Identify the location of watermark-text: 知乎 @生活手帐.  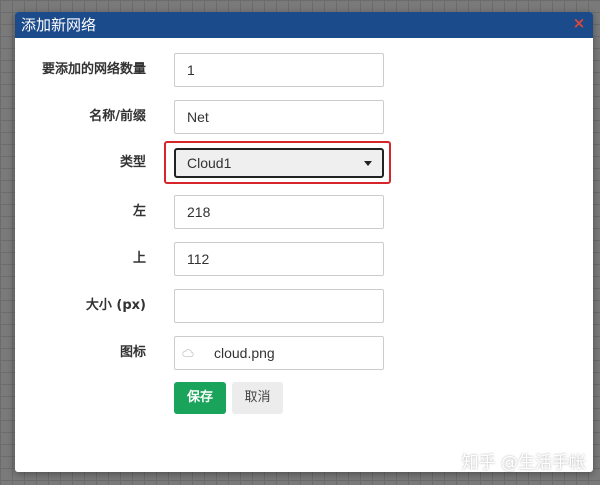
(523, 463).